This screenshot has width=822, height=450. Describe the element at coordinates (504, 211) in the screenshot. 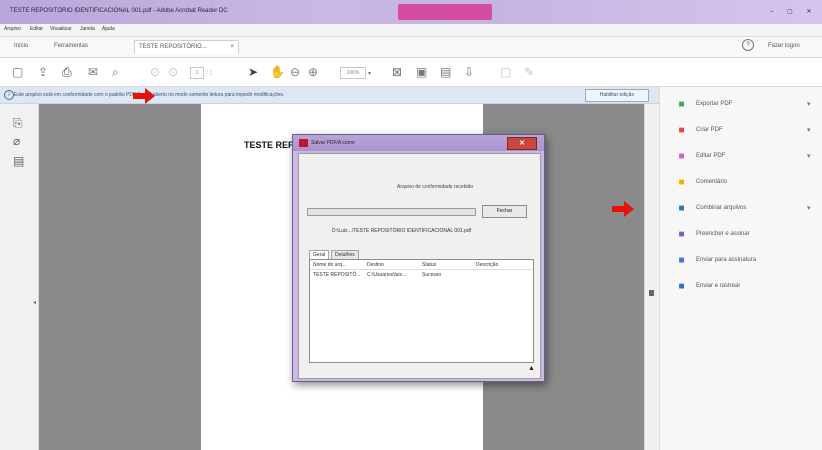

I see `close-button: Fechar` at that location.